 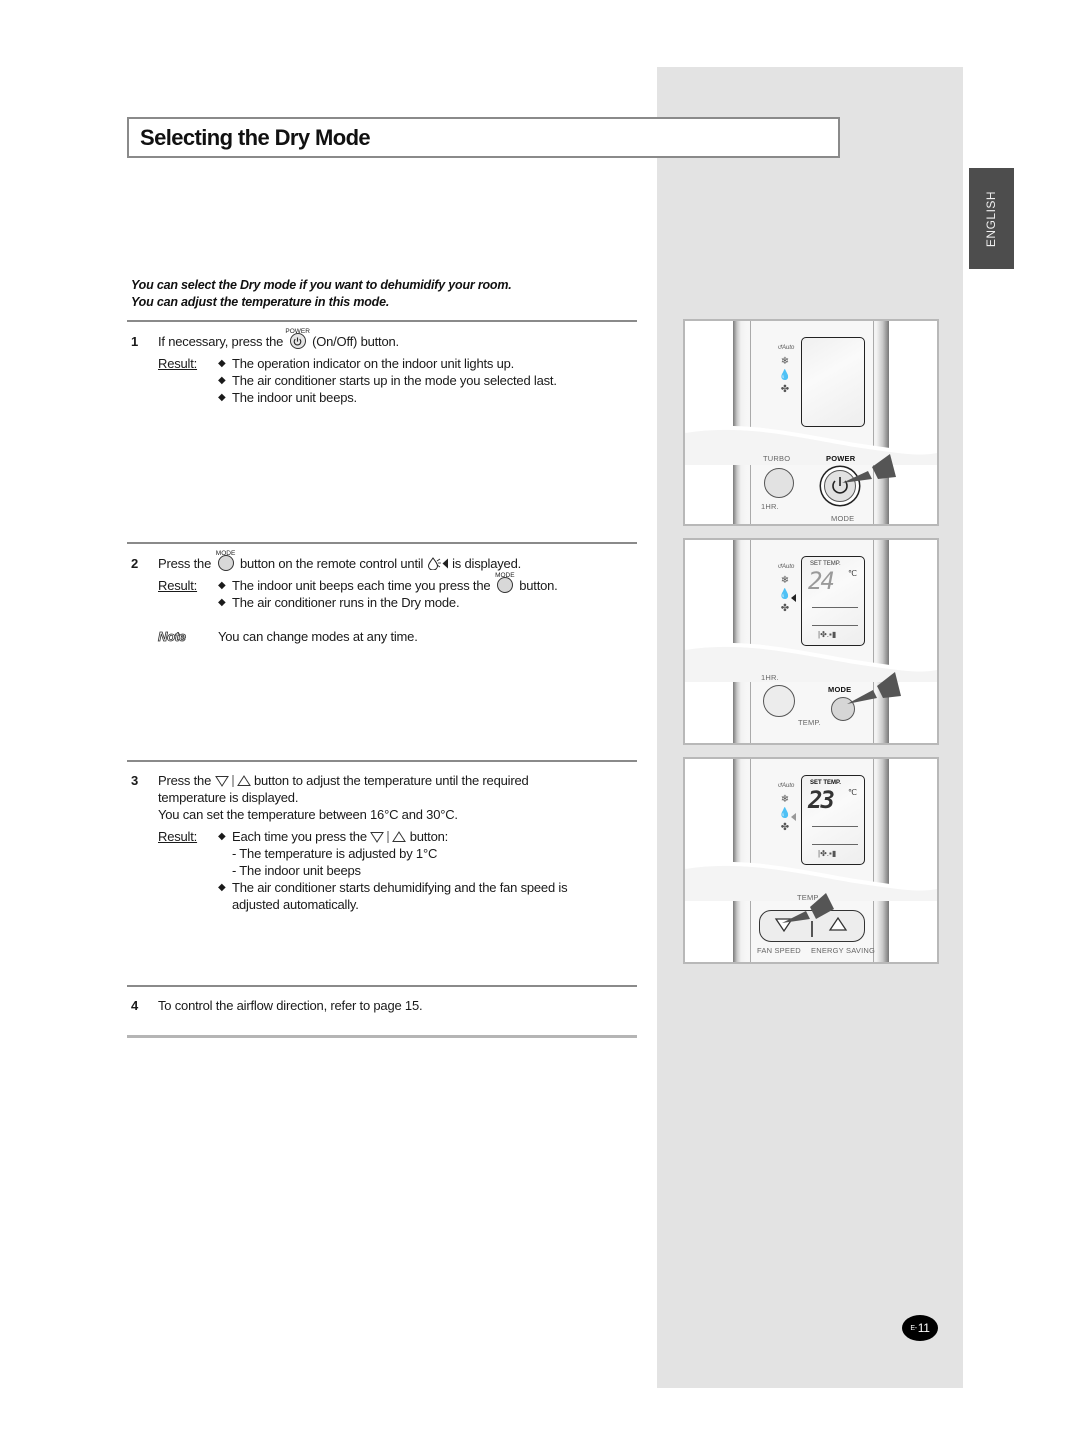 I want to click on turbo-label: TURBO, so click(x=777, y=458).